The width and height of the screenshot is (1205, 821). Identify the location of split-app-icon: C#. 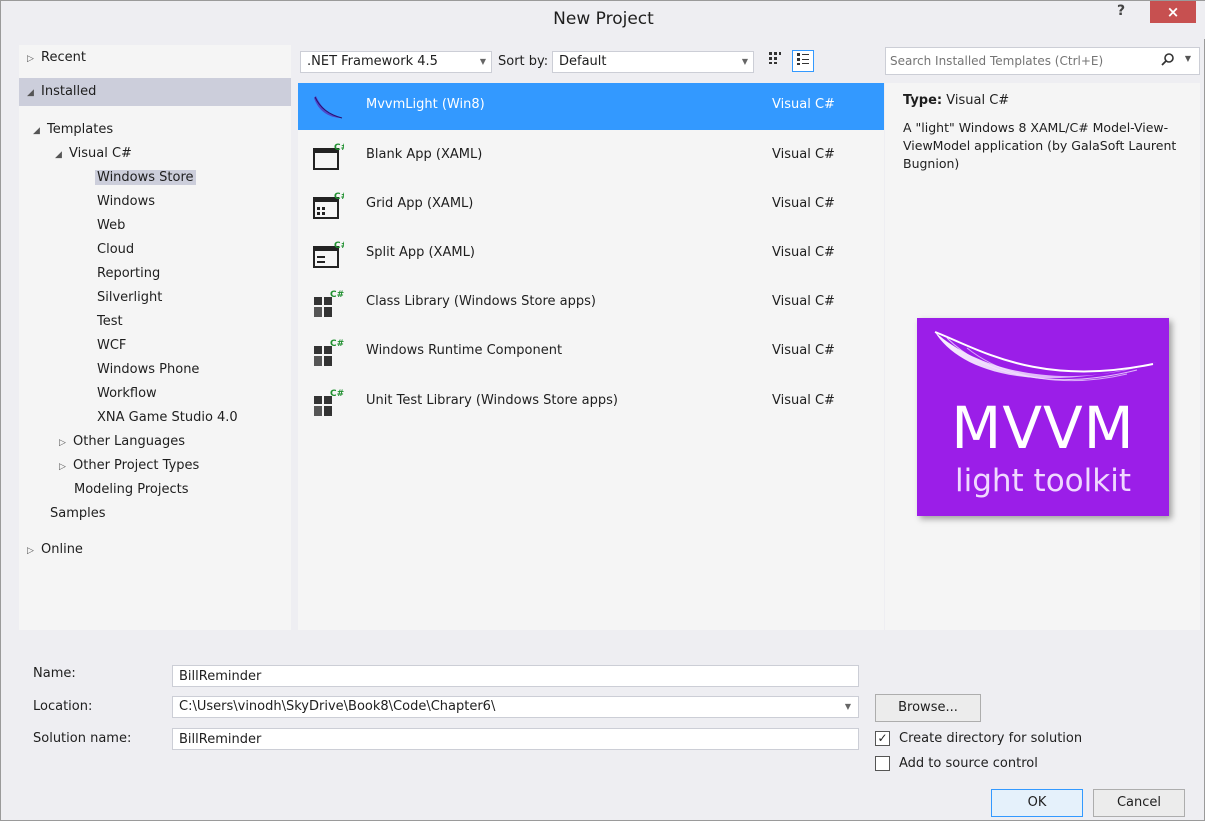
(328, 254).